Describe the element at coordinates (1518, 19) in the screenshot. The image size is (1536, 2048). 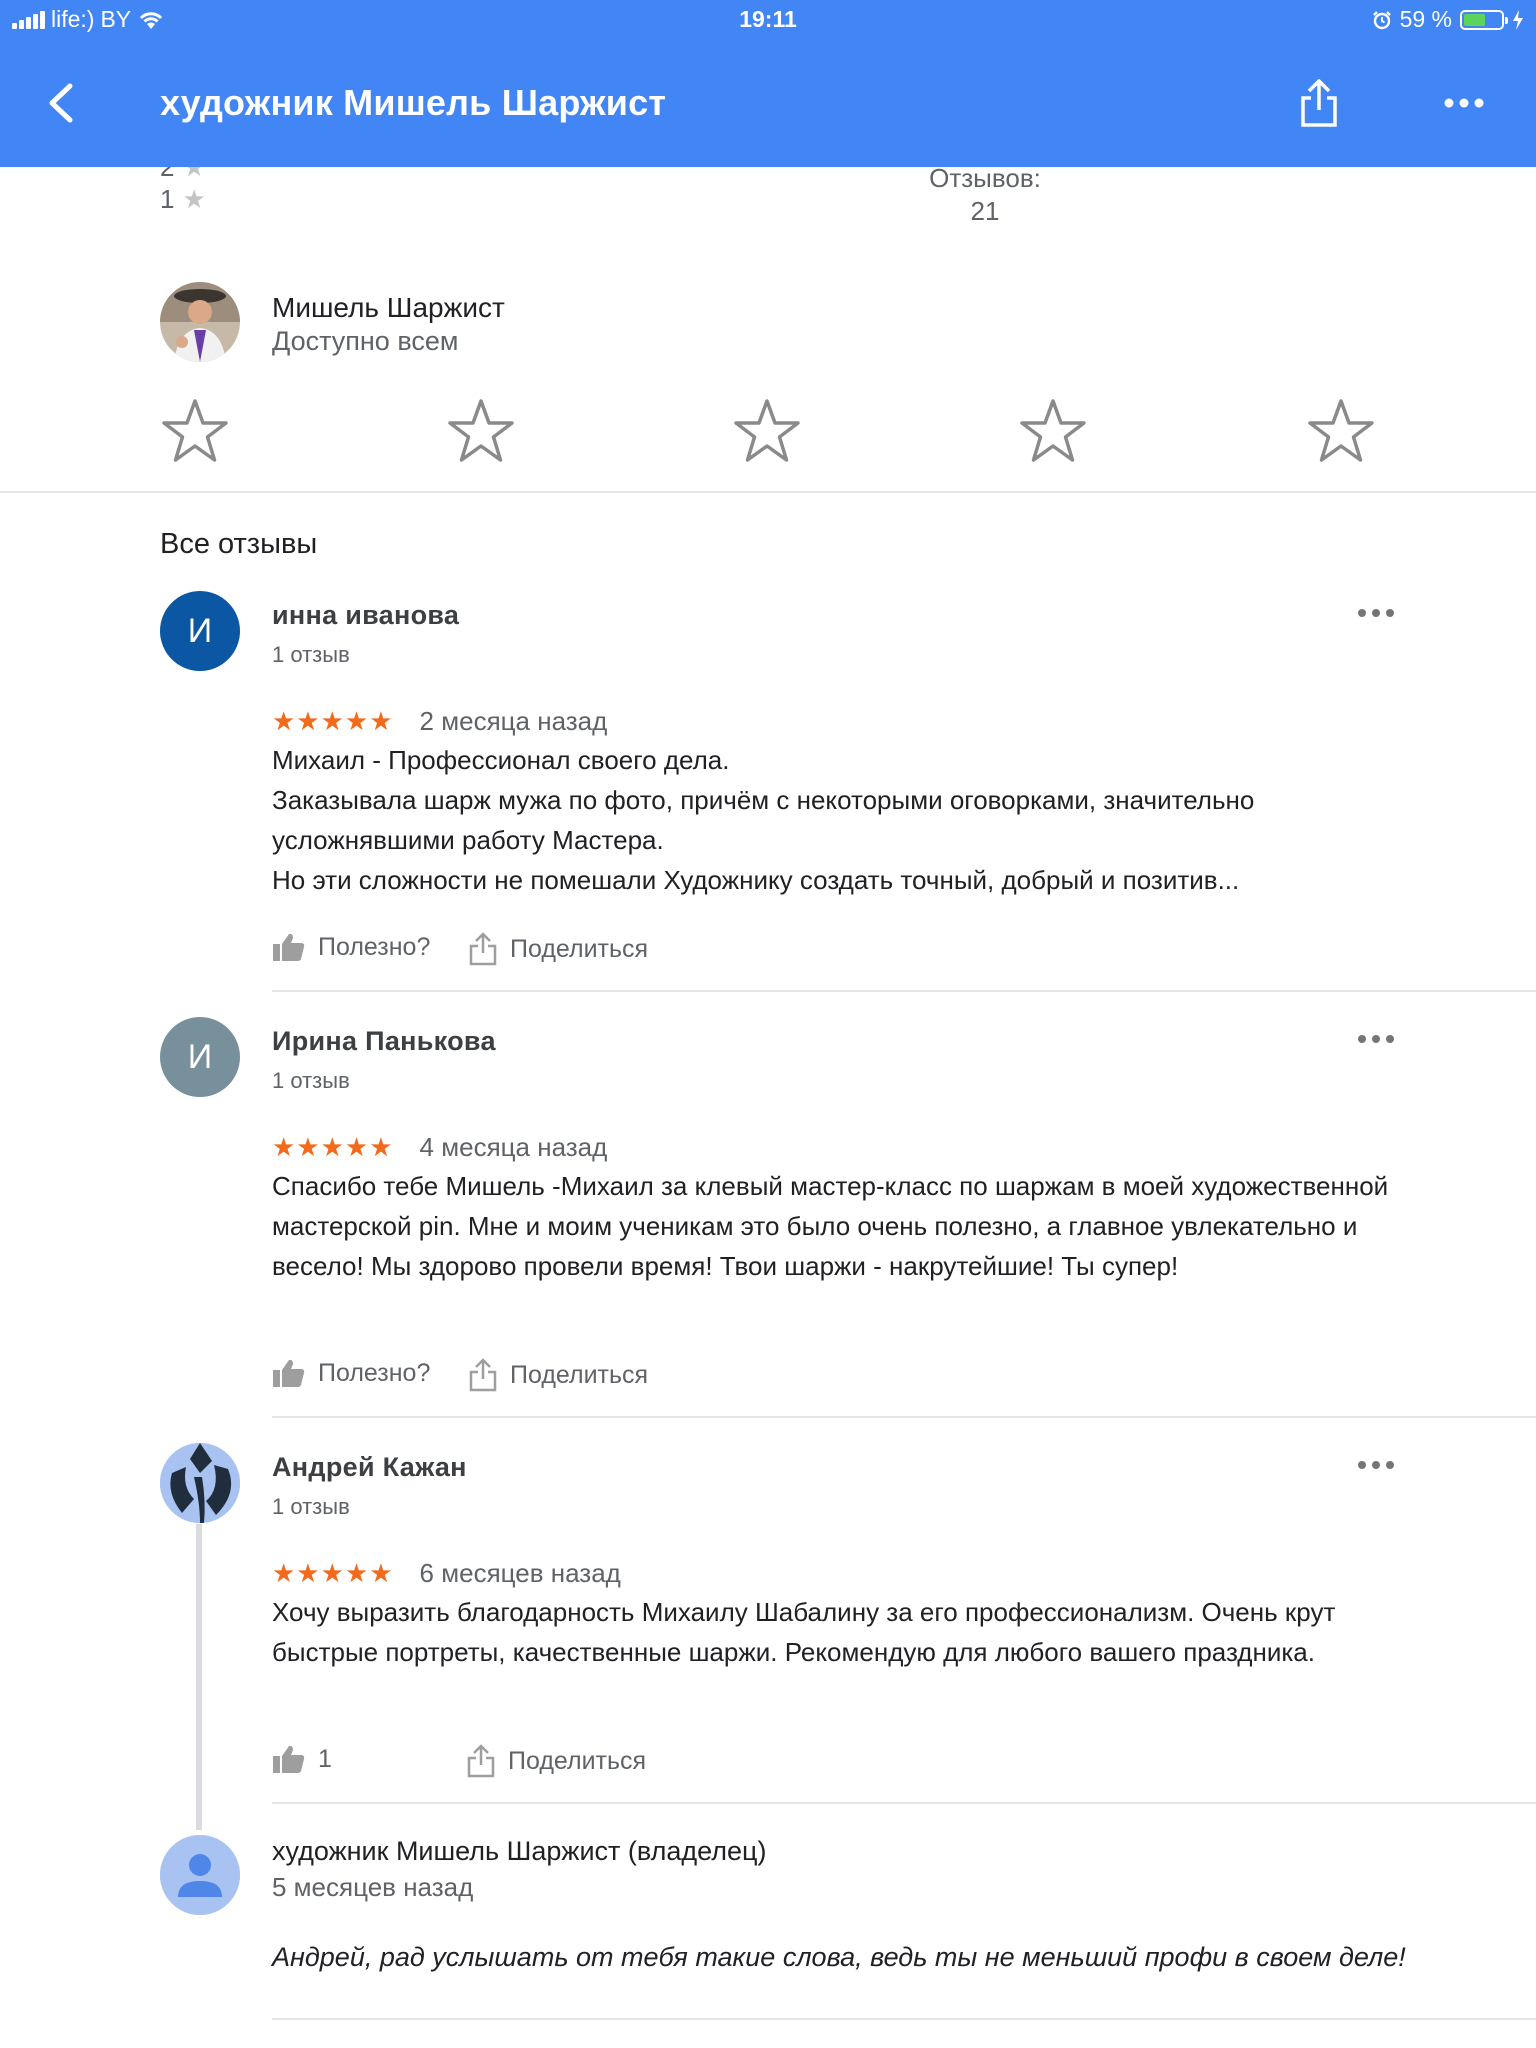
I see `charging-icon` at that location.